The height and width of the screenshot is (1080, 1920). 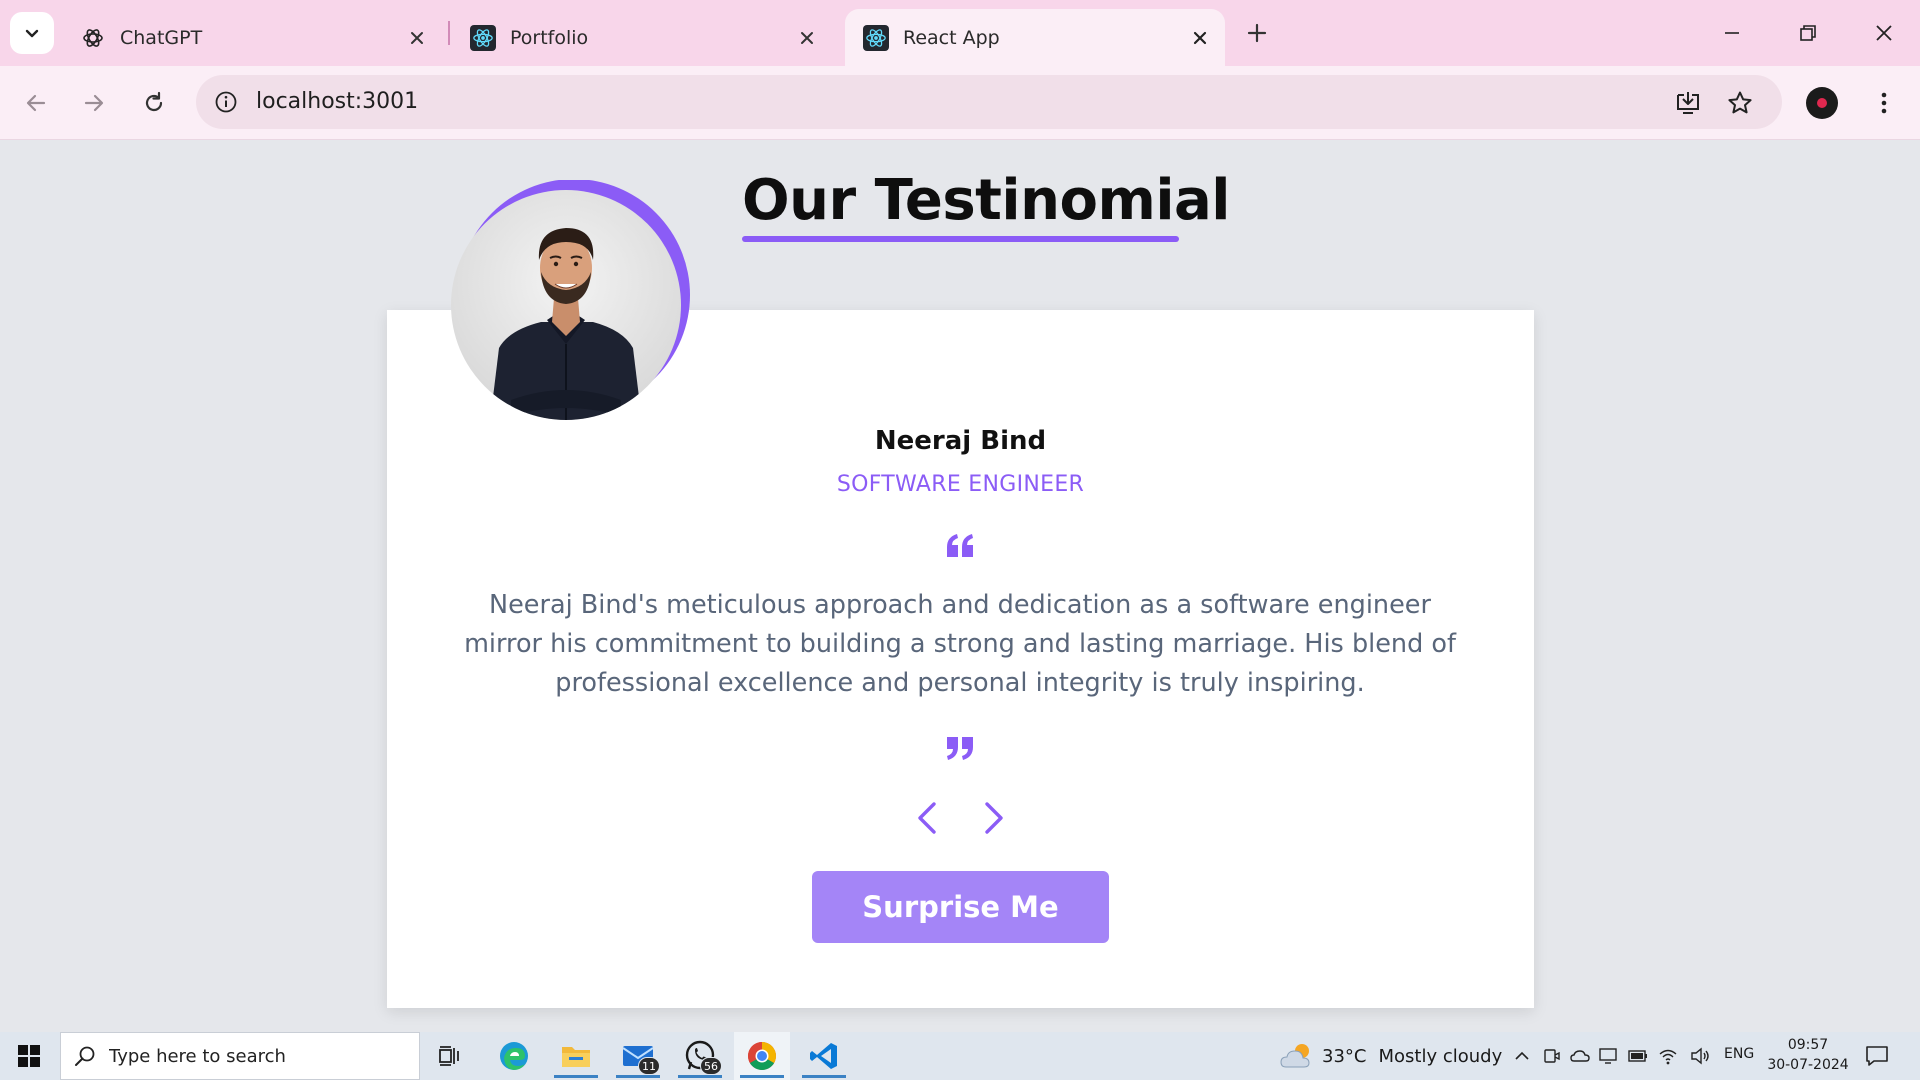 What do you see at coordinates (649, 1066) in the screenshot?
I see `mail-badge: 11` at bounding box center [649, 1066].